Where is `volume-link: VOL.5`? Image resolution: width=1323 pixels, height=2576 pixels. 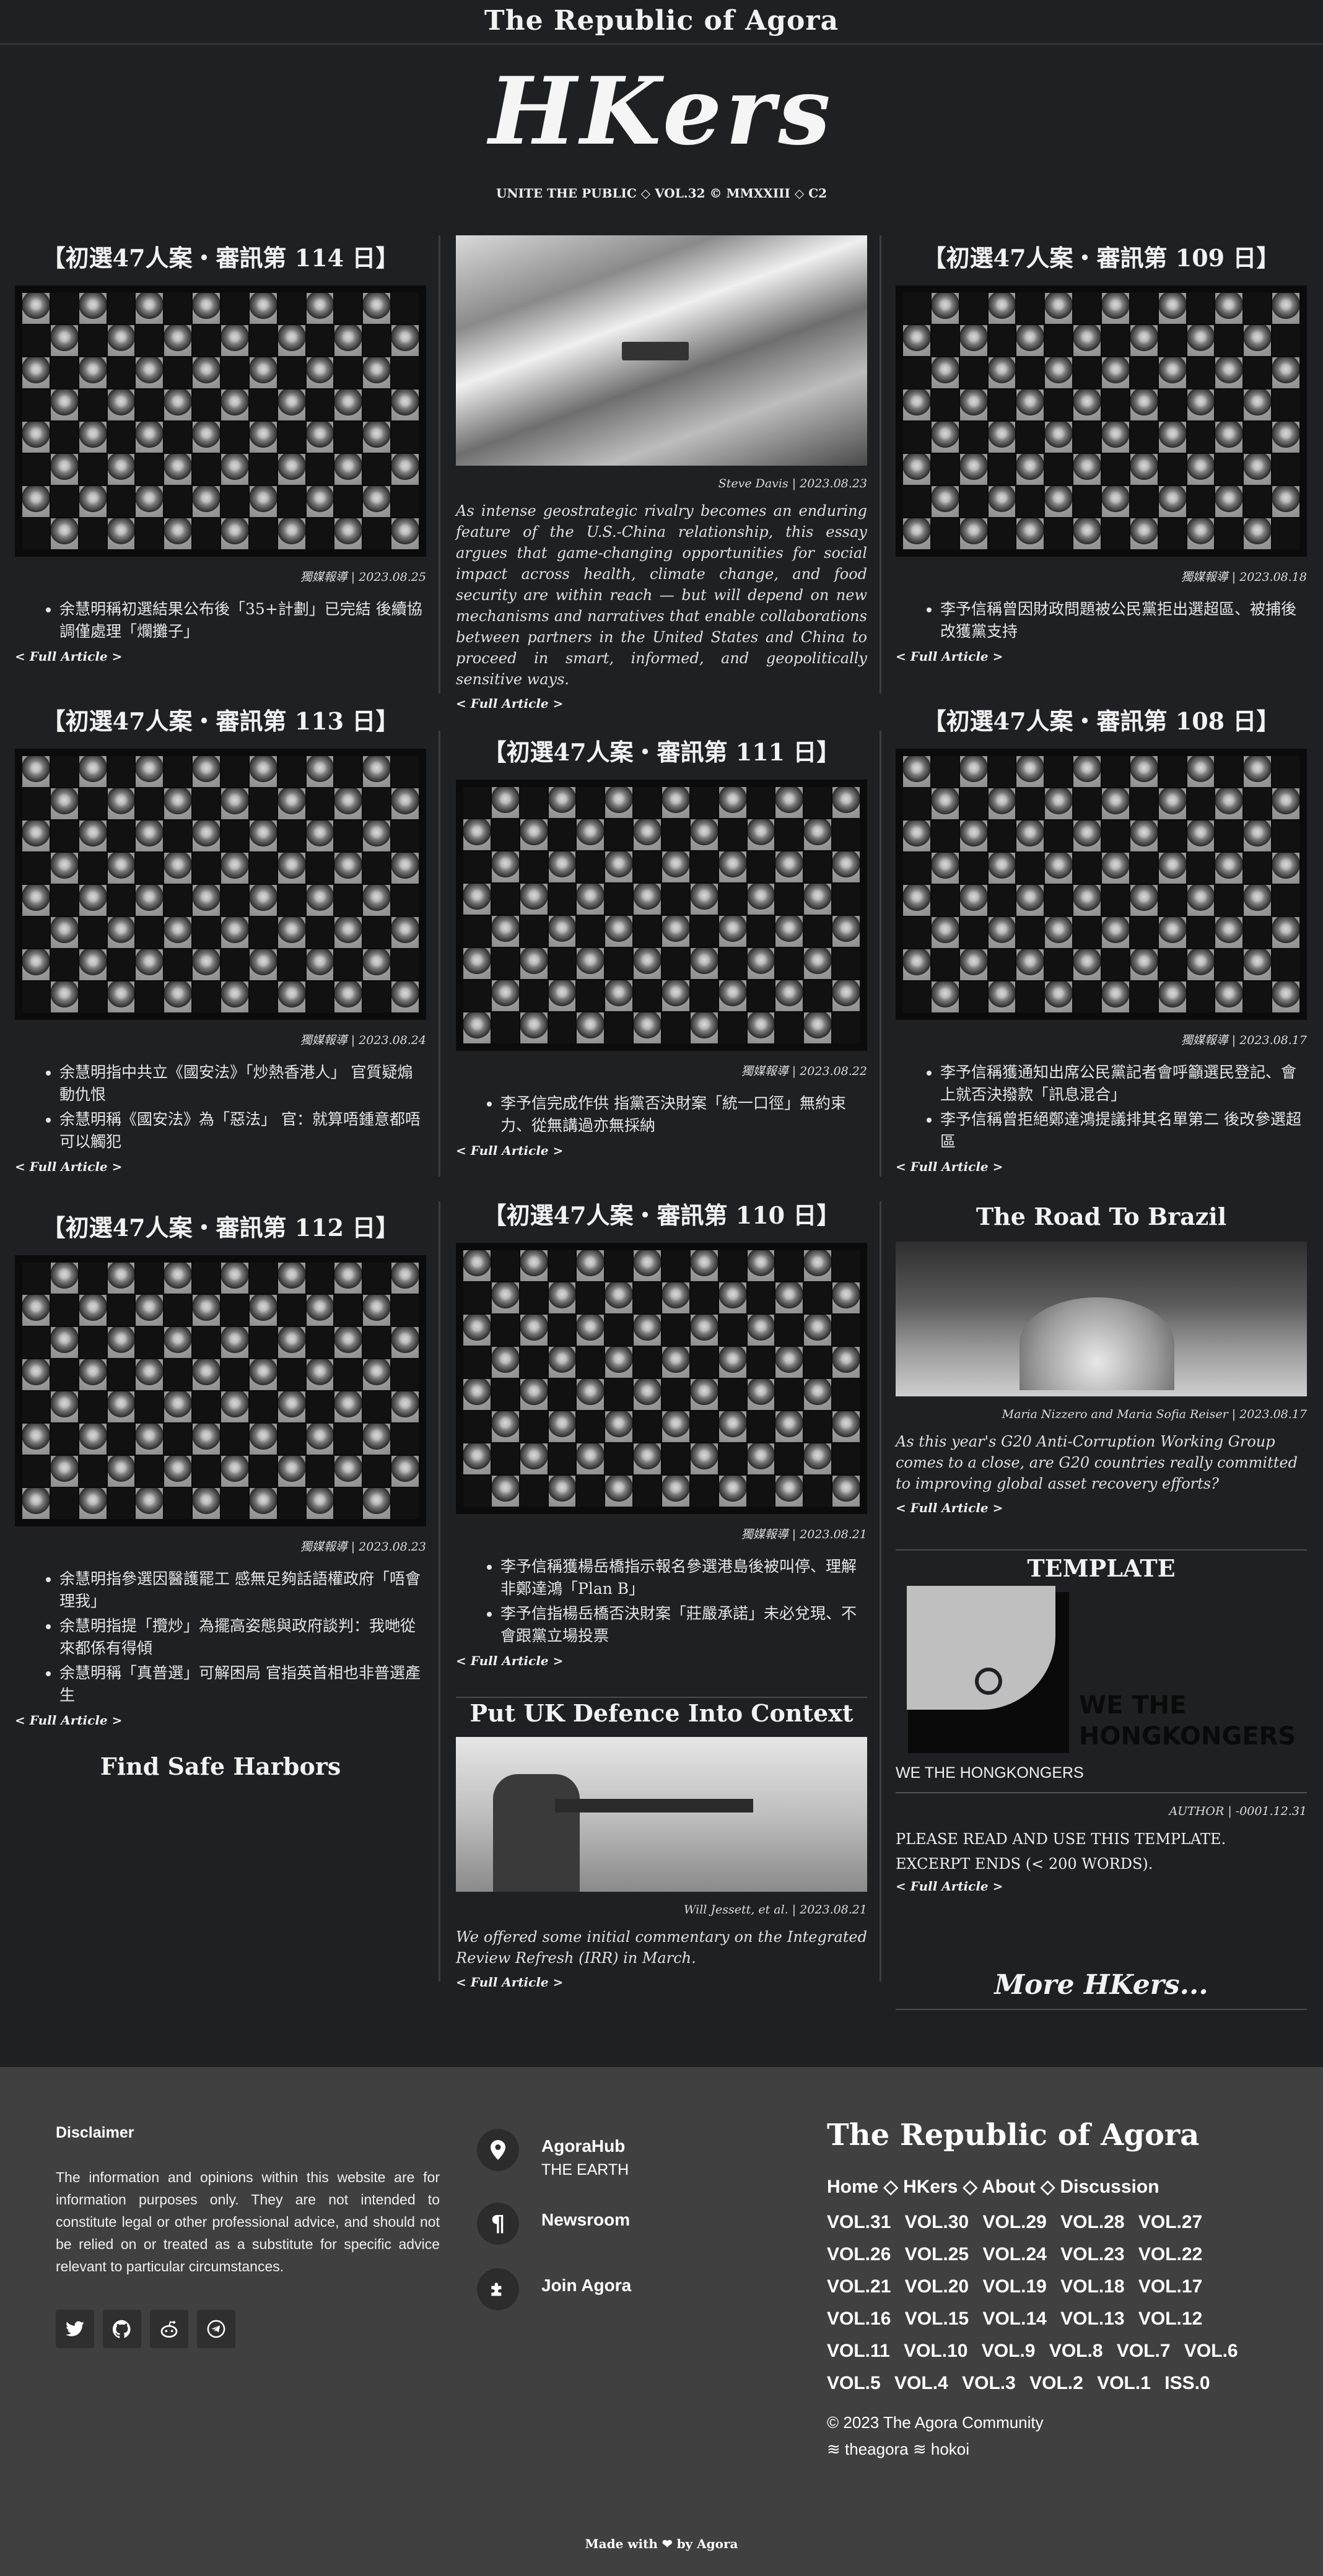 volume-link: VOL.5 is located at coordinates (854, 2383).